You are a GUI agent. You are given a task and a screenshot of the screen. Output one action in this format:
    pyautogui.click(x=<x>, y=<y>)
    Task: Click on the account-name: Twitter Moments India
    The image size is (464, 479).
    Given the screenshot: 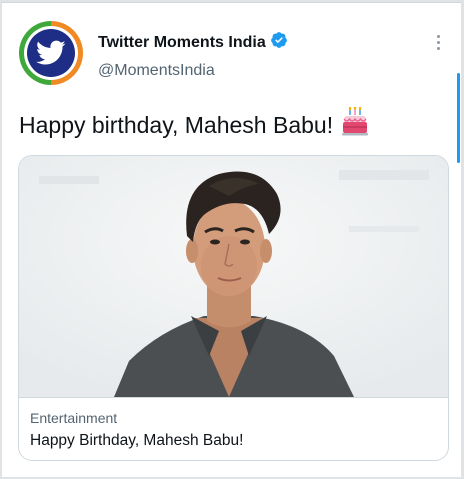 What is the action you would take?
    pyautogui.click(x=182, y=43)
    